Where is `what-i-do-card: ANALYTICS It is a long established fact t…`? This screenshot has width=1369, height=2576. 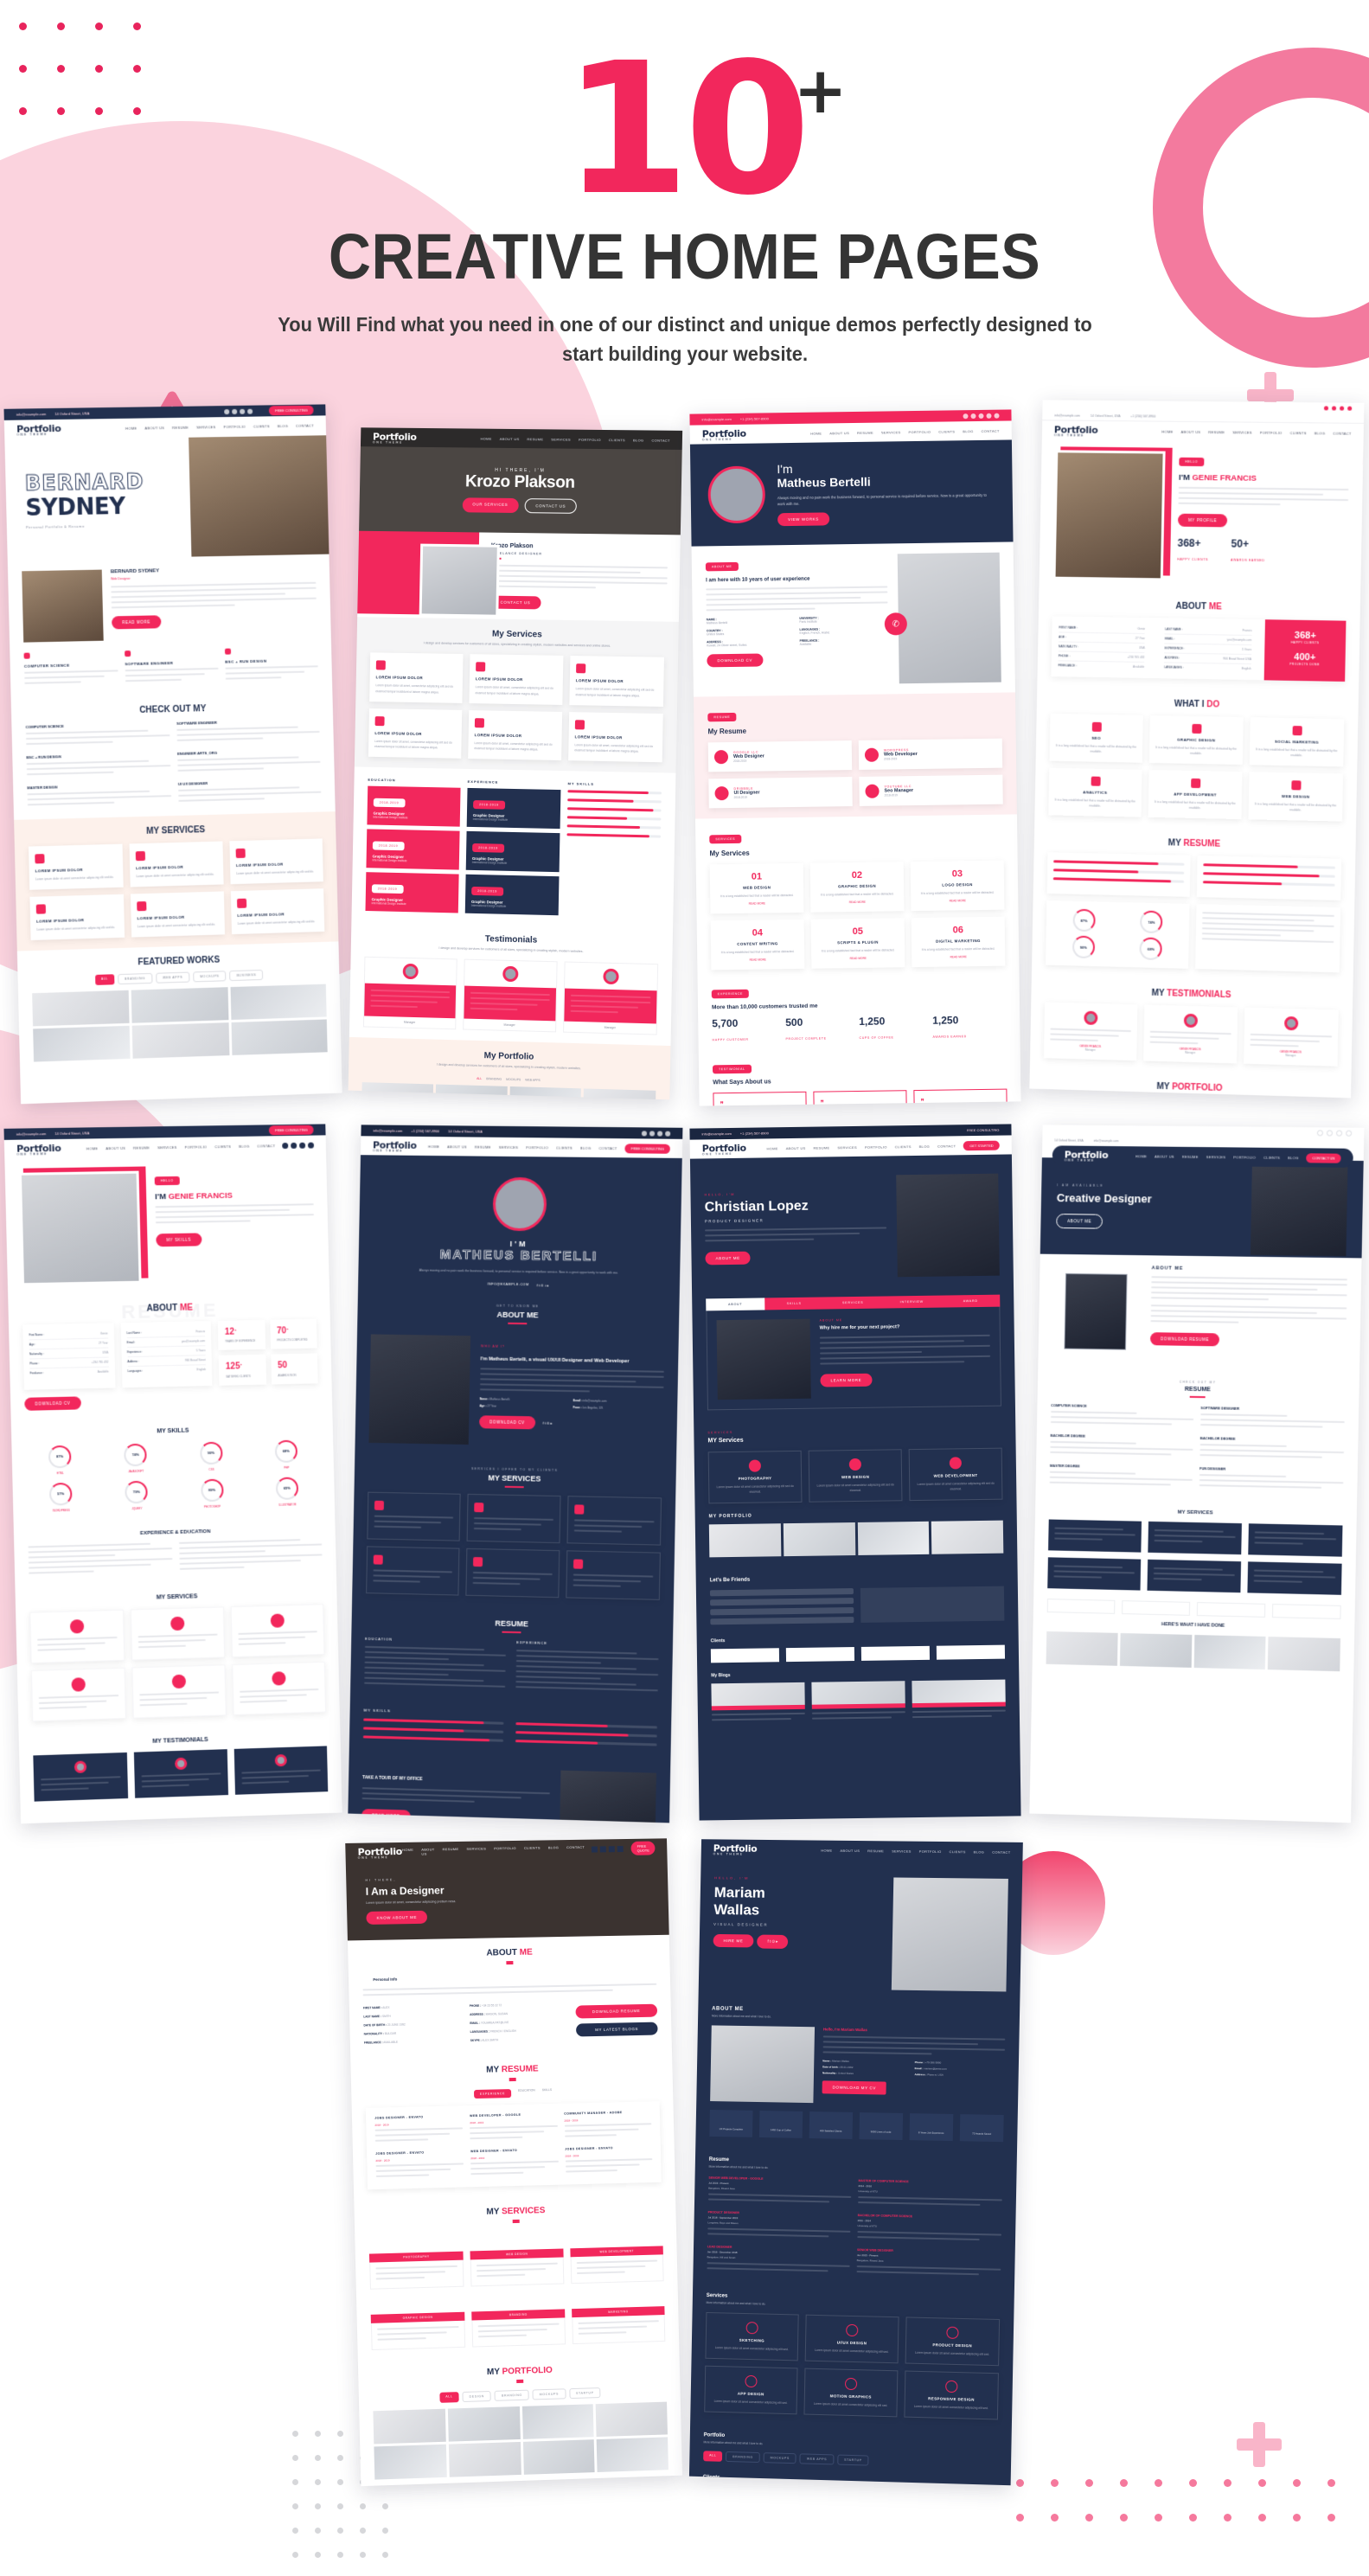 what-i-do-card: ANALYTICS It is a long established fact t… is located at coordinates (1094, 792).